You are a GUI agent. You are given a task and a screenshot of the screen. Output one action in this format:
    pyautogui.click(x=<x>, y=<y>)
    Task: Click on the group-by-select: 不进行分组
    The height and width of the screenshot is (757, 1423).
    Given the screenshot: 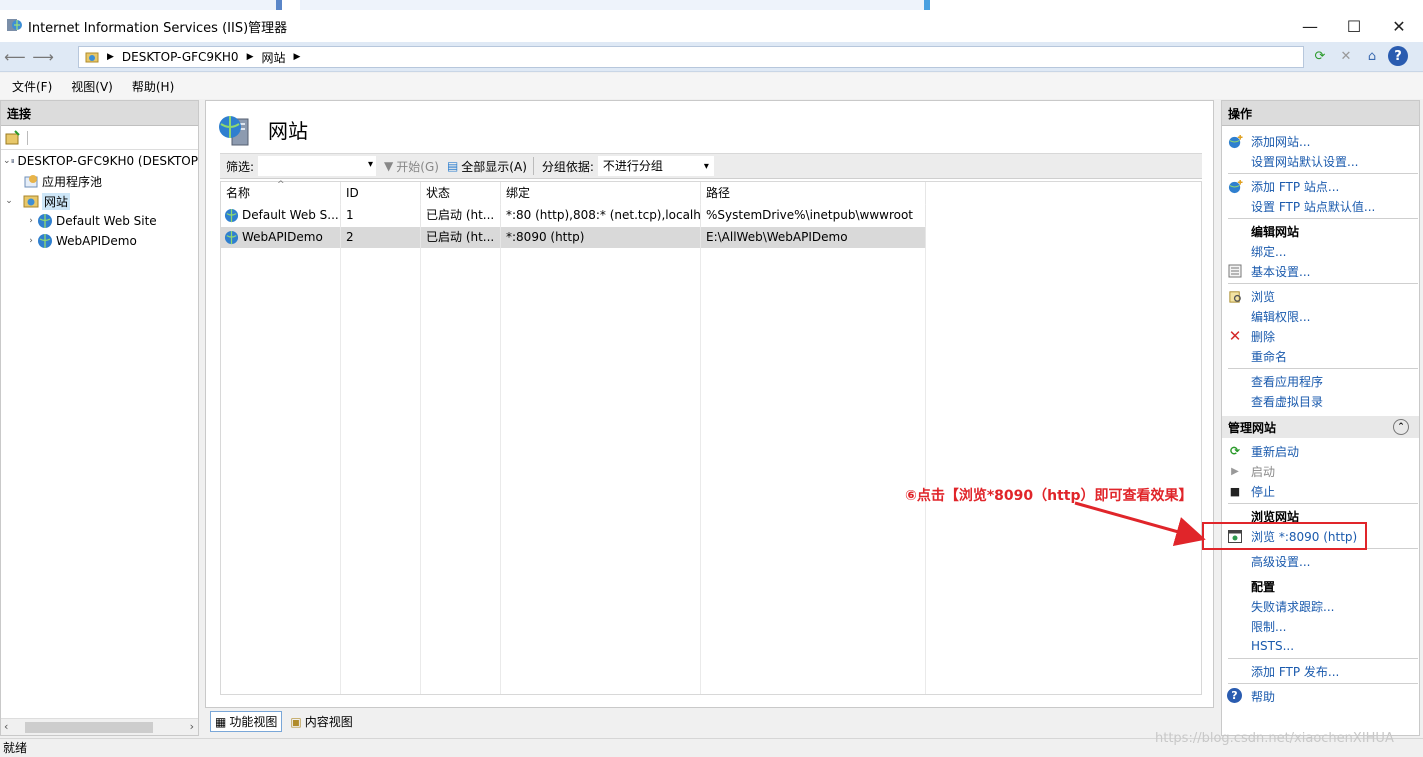 What is the action you would take?
    pyautogui.click(x=656, y=166)
    